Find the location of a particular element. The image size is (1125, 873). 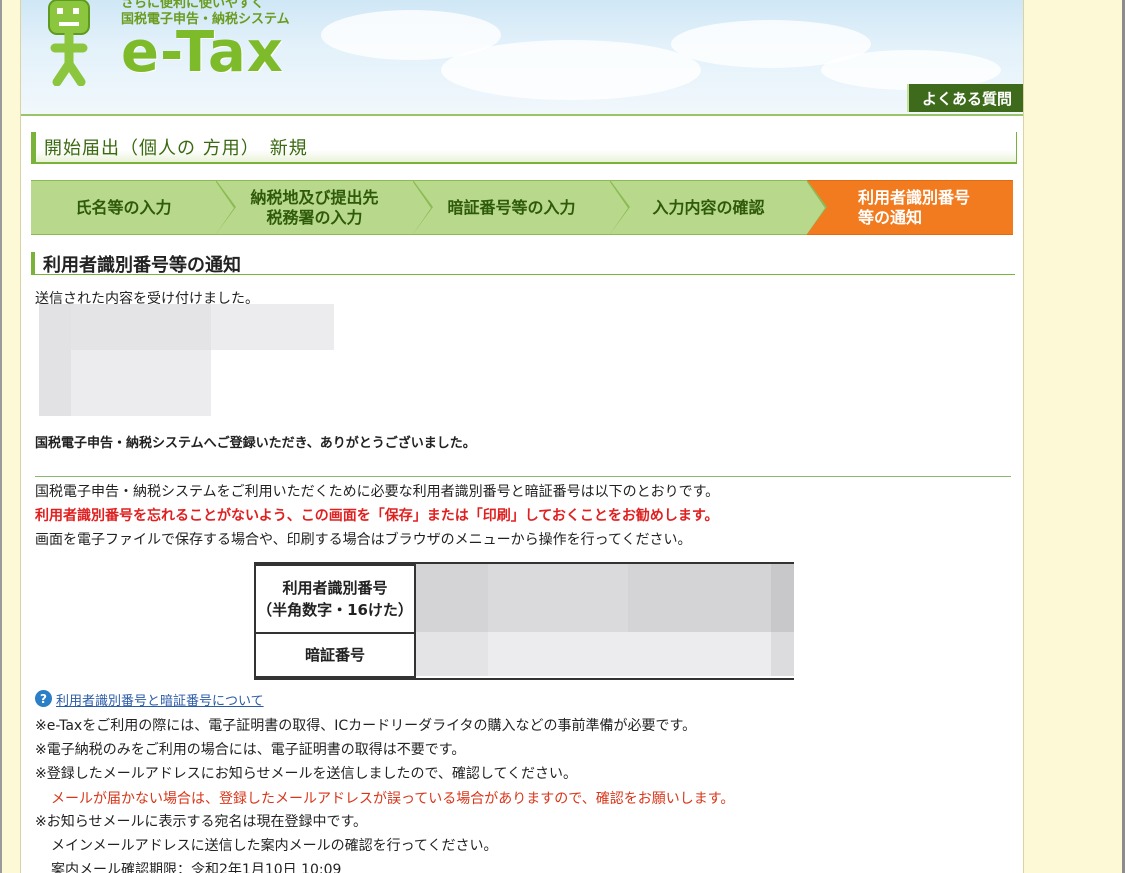

window-left-edge is located at coordinates (1, 436).